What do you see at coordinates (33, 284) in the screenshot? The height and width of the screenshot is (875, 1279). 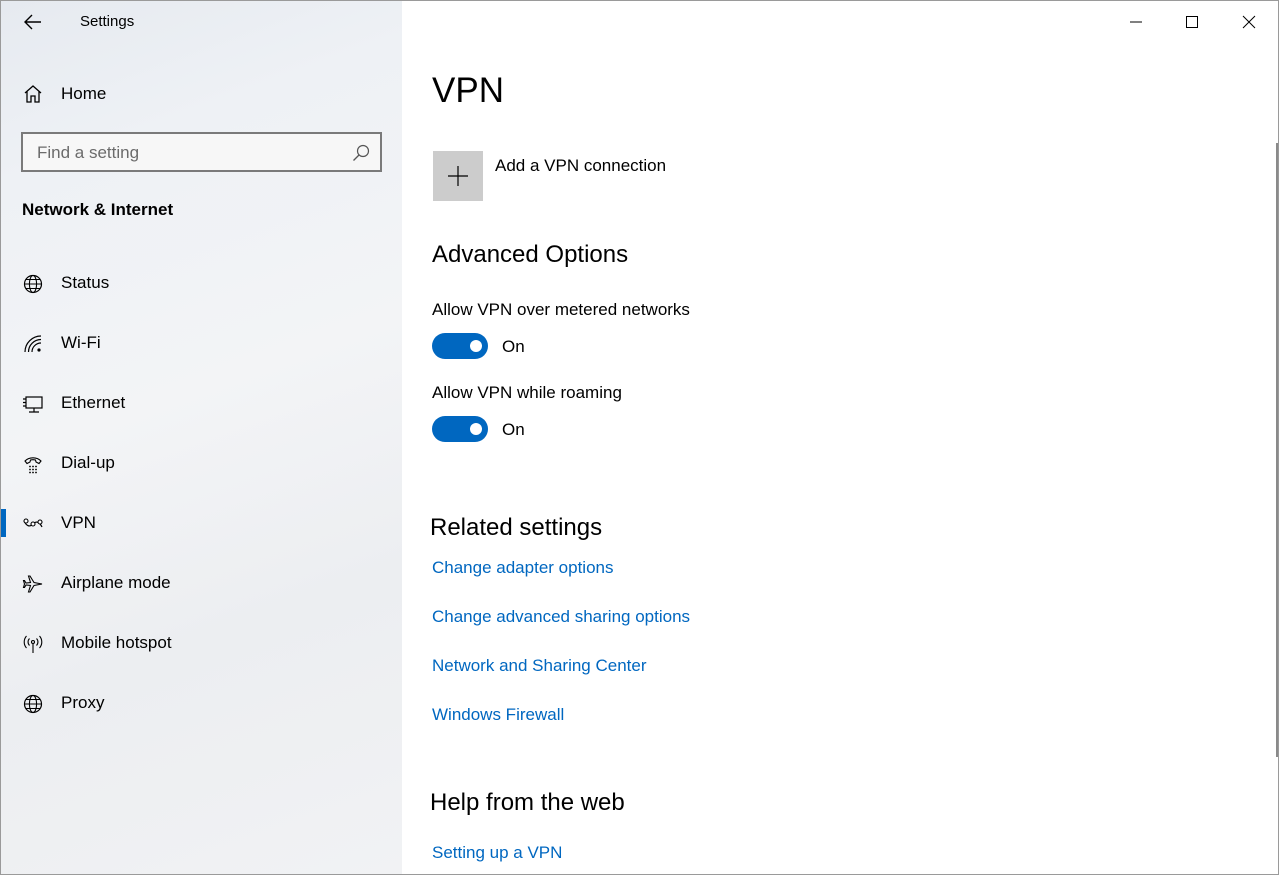 I see `globe-status-icon` at bounding box center [33, 284].